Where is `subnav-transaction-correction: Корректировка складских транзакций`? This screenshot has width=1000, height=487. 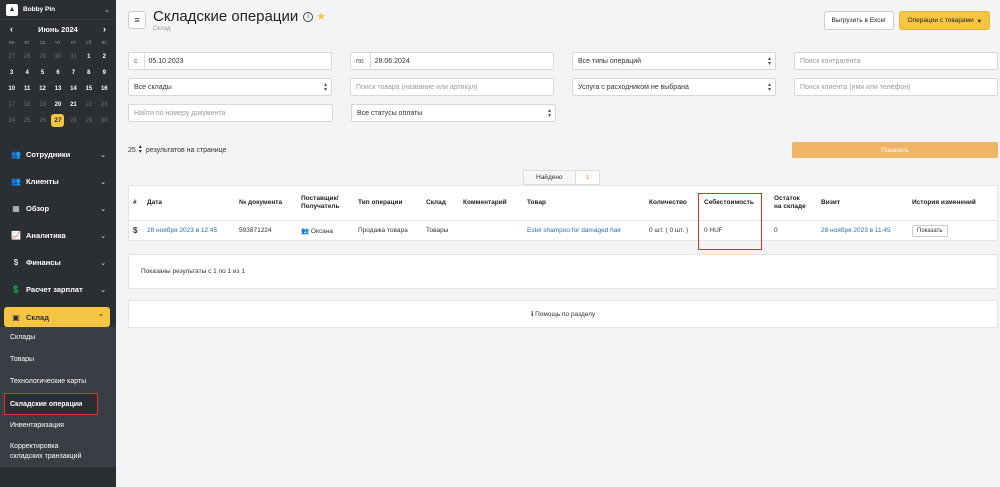 subnav-transaction-correction: Корректировка складских транзакций is located at coordinates (58, 452).